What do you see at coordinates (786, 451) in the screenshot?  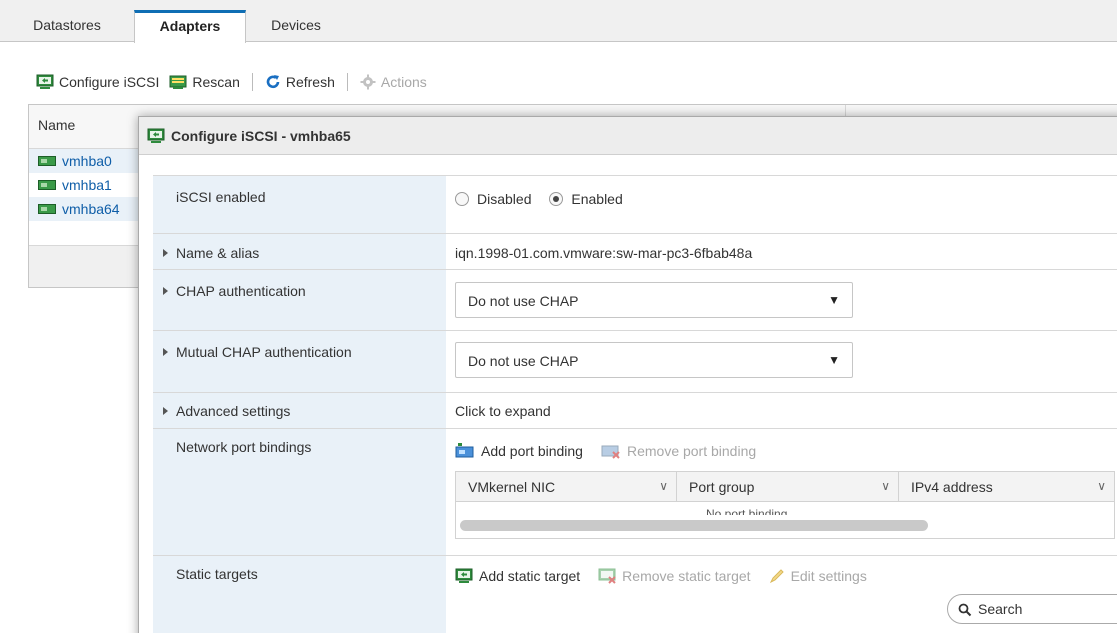 I see `port-bindings-toolbar: Add port binding Remove port binding` at bounding box center [786, 451].